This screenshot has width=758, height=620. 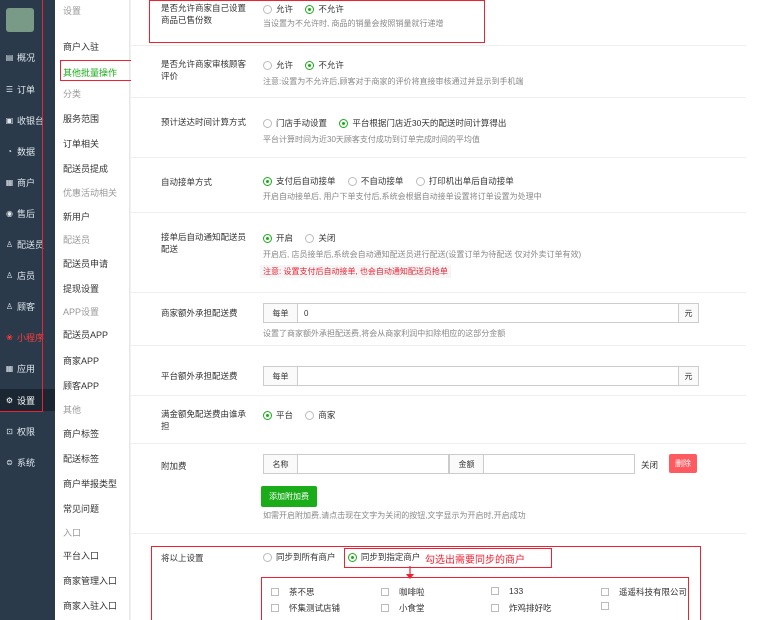 I want to click on surcharge-name-group: 名称, so click(x=356, y=464).